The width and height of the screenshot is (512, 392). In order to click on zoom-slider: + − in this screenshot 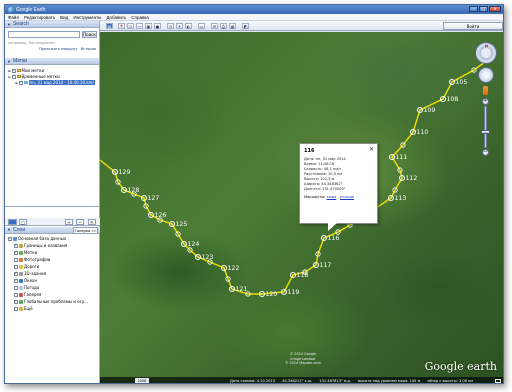, I will do `click(485, 127)`.